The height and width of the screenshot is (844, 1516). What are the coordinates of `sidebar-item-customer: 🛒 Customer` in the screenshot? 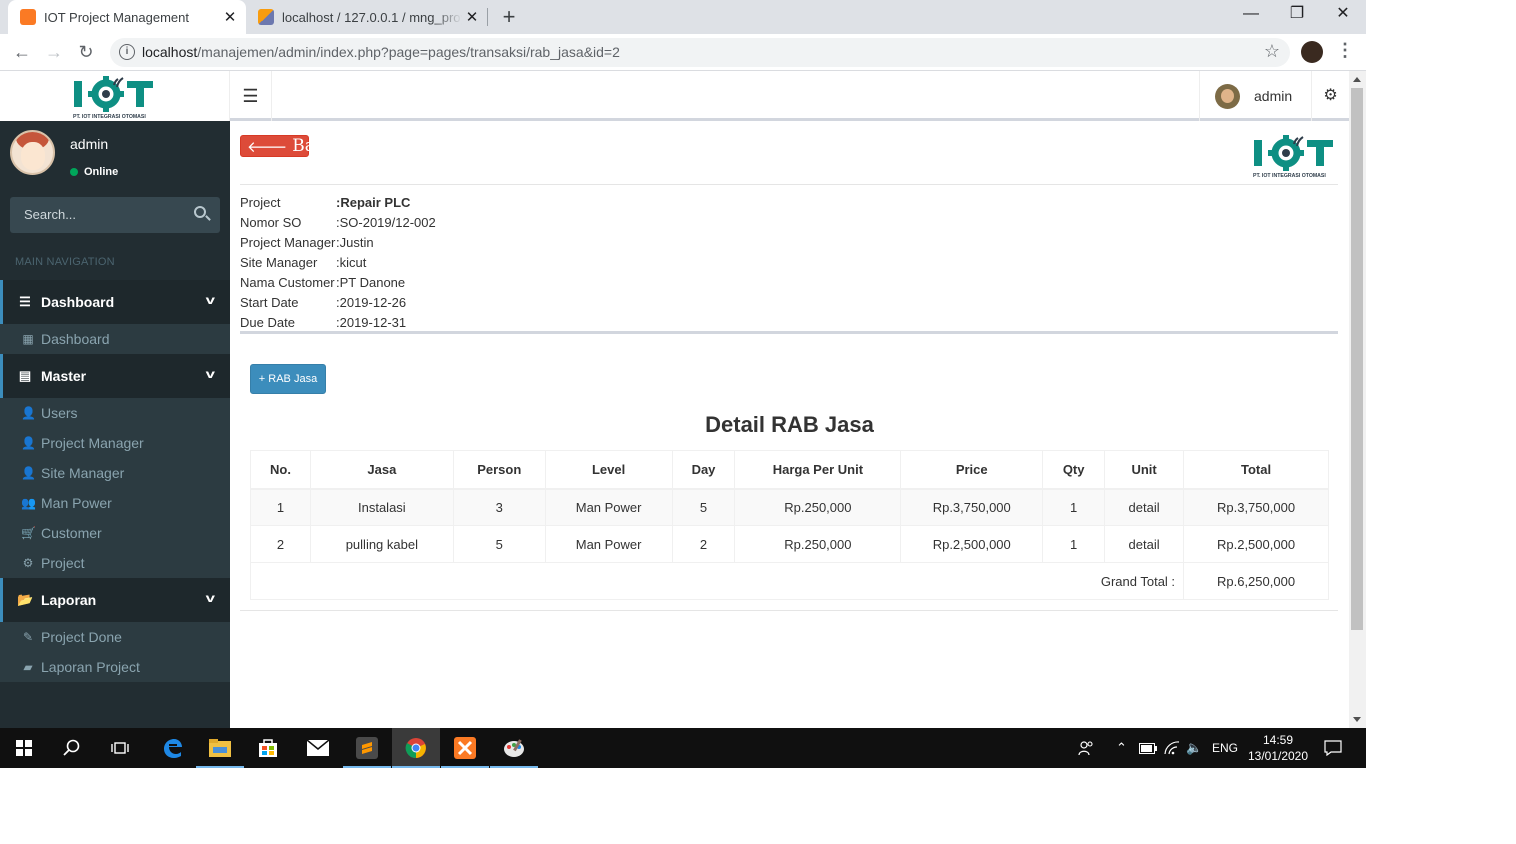 It's located at (115, 533).